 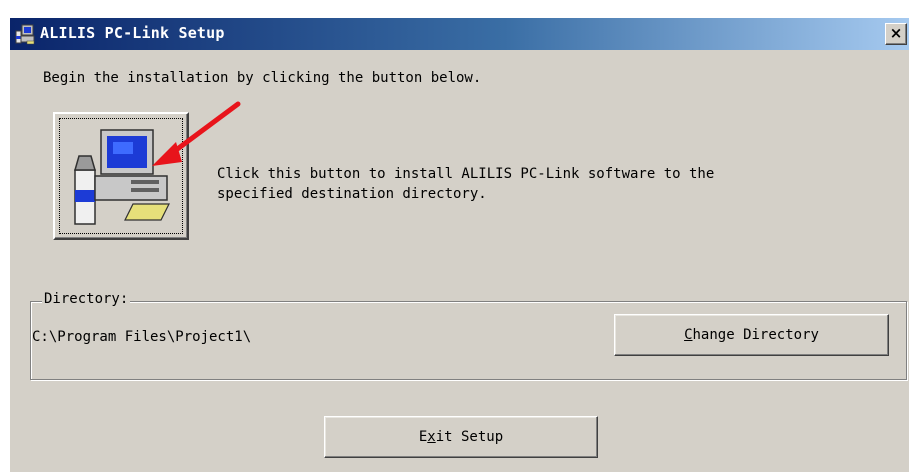 I want to click on exit-setup-button: Exit Setup, so click(x=461, y=437).